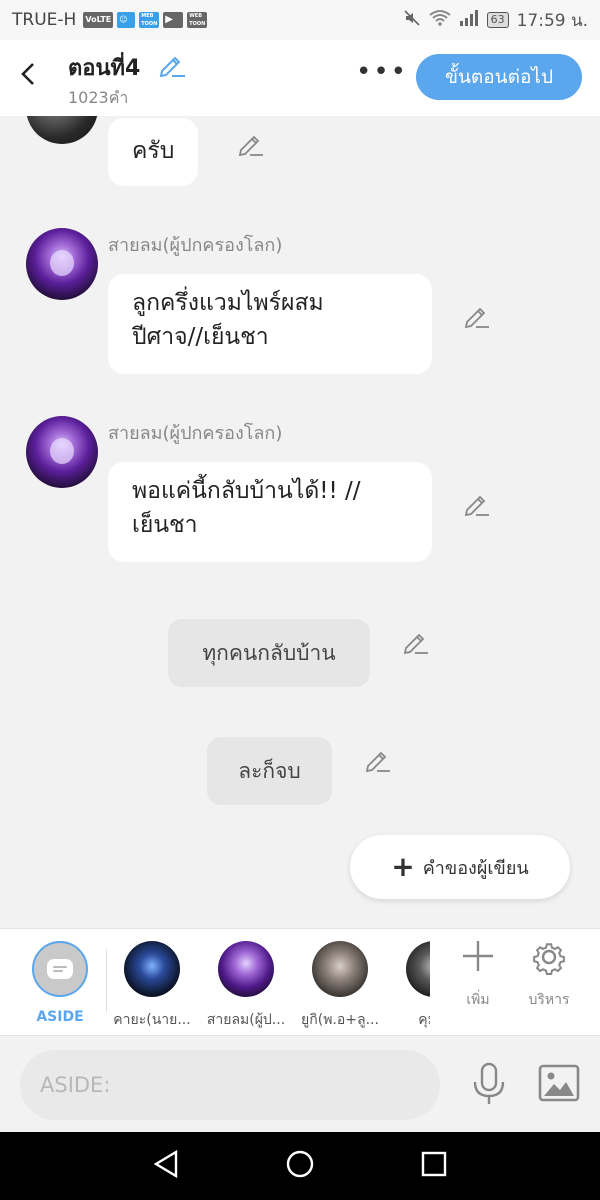 The height and width of the screenshot is (1200, 600). What do you see at coordinates (499, 77) in the screenshot?
I see `next-step-button: ขั้นตอนต่อไป` at bounding box center [499, 77].